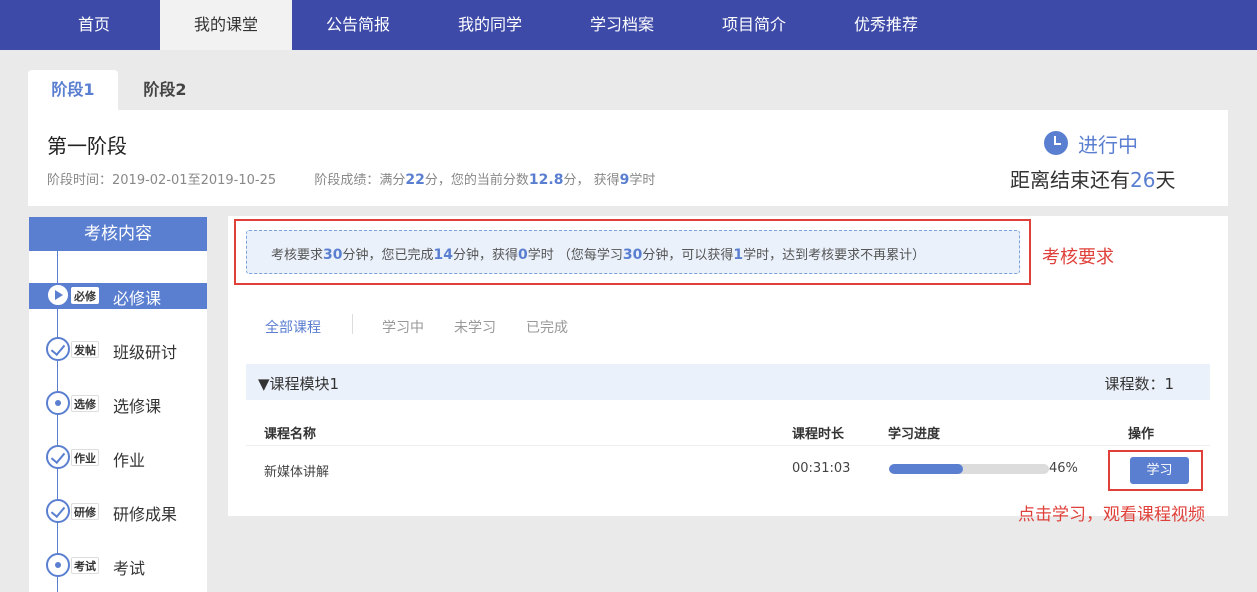 The width and height of the screenshot is (1257, 592). Describe the element at coordinates (1139, 384) in the screenshot. I see `module-course-count: 课程数：1` at that location.